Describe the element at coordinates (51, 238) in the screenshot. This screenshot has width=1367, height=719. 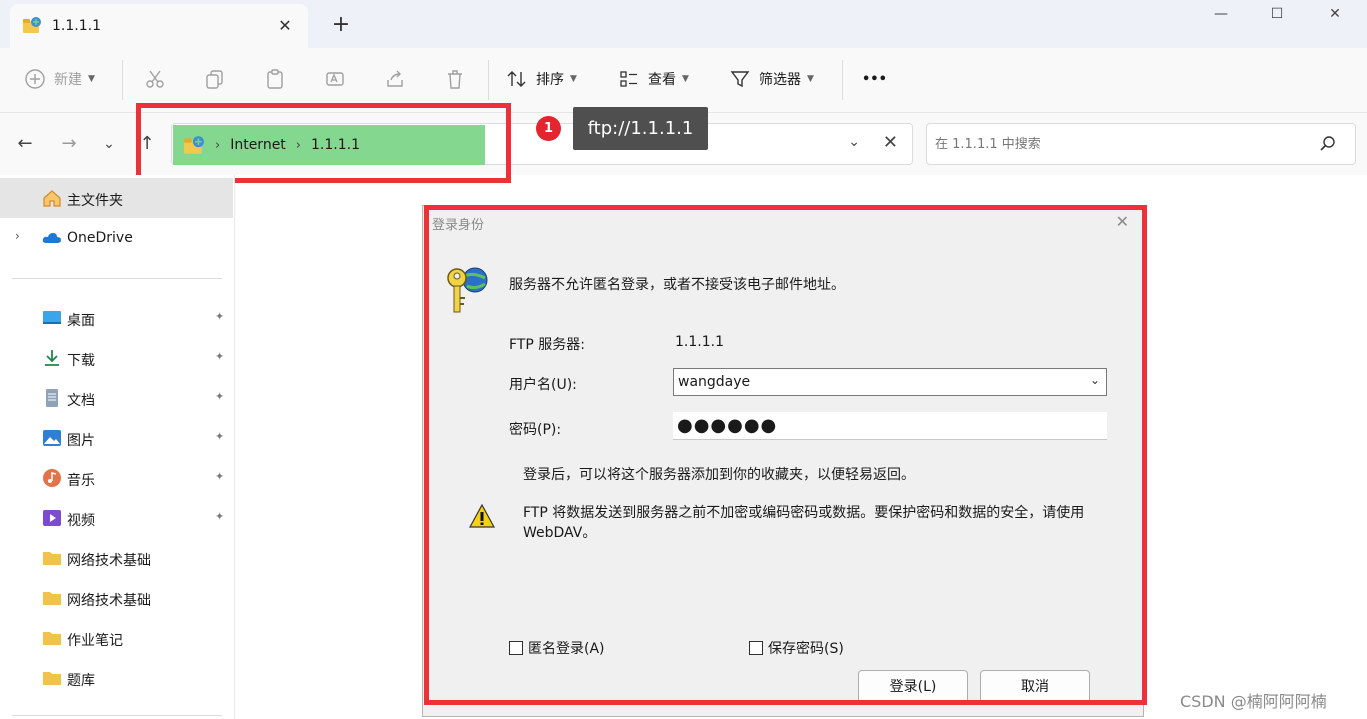
I see `cloud-icon` at that location.